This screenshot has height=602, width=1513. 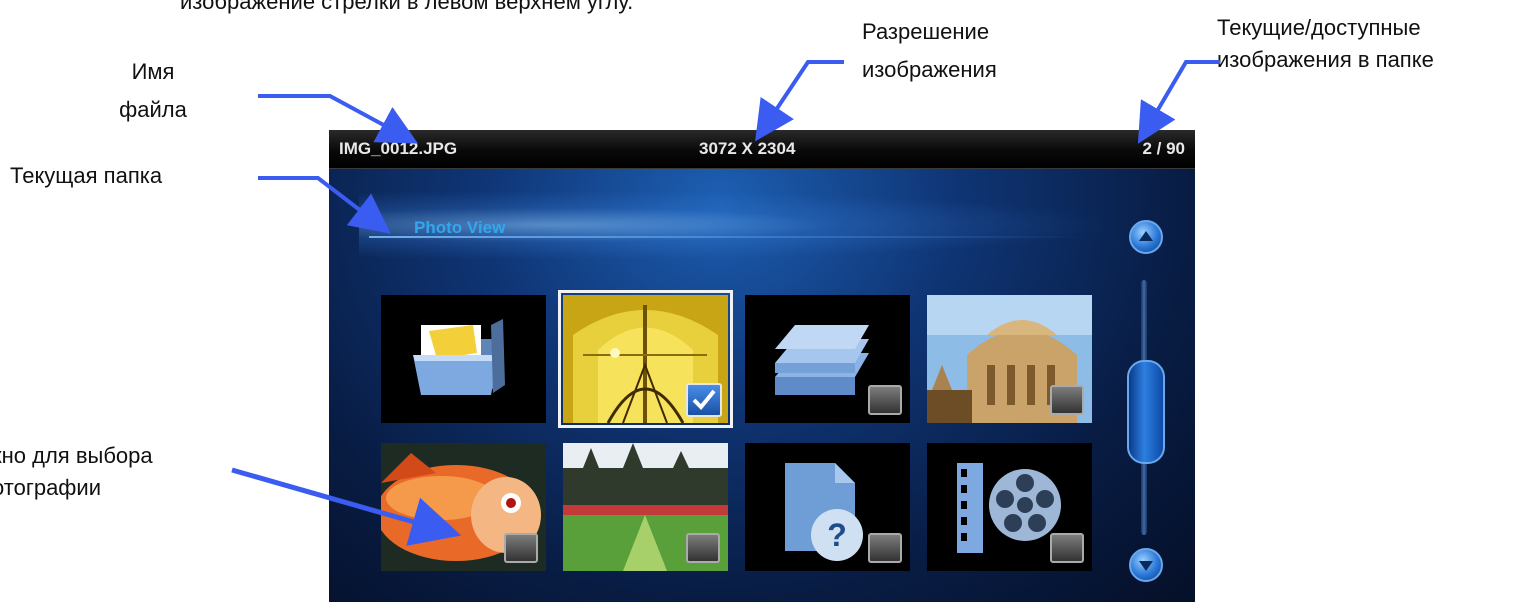 What do you see at coordinates (645, 507) in the screenshot?
I see `thumbnail-castle` at bounding box center [645, 507].